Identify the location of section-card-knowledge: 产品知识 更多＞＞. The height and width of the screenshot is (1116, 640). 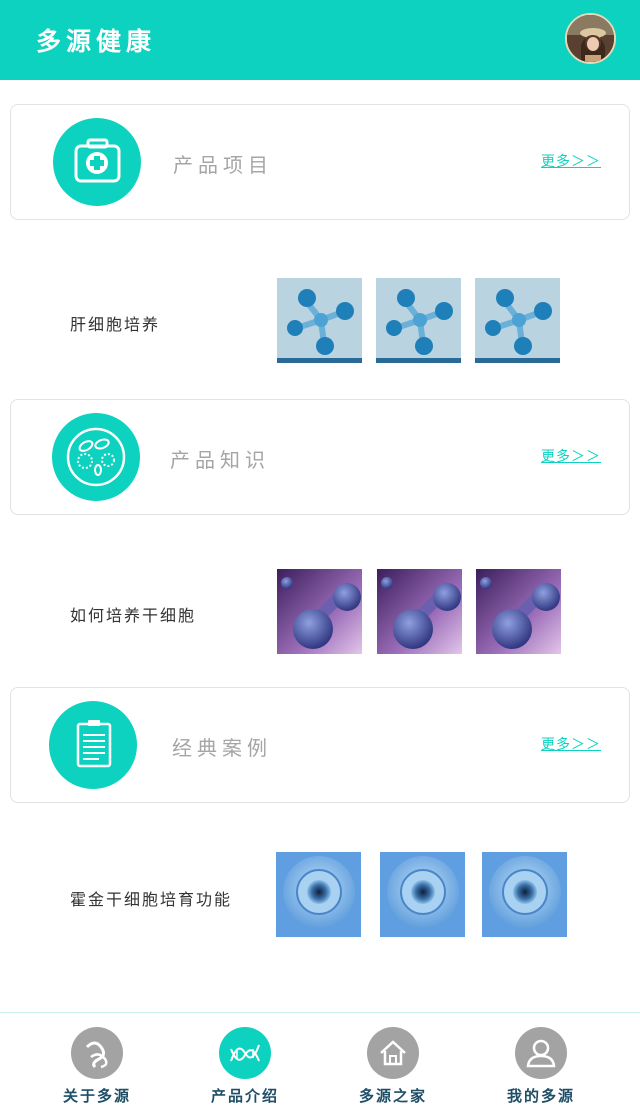
(320, 457).